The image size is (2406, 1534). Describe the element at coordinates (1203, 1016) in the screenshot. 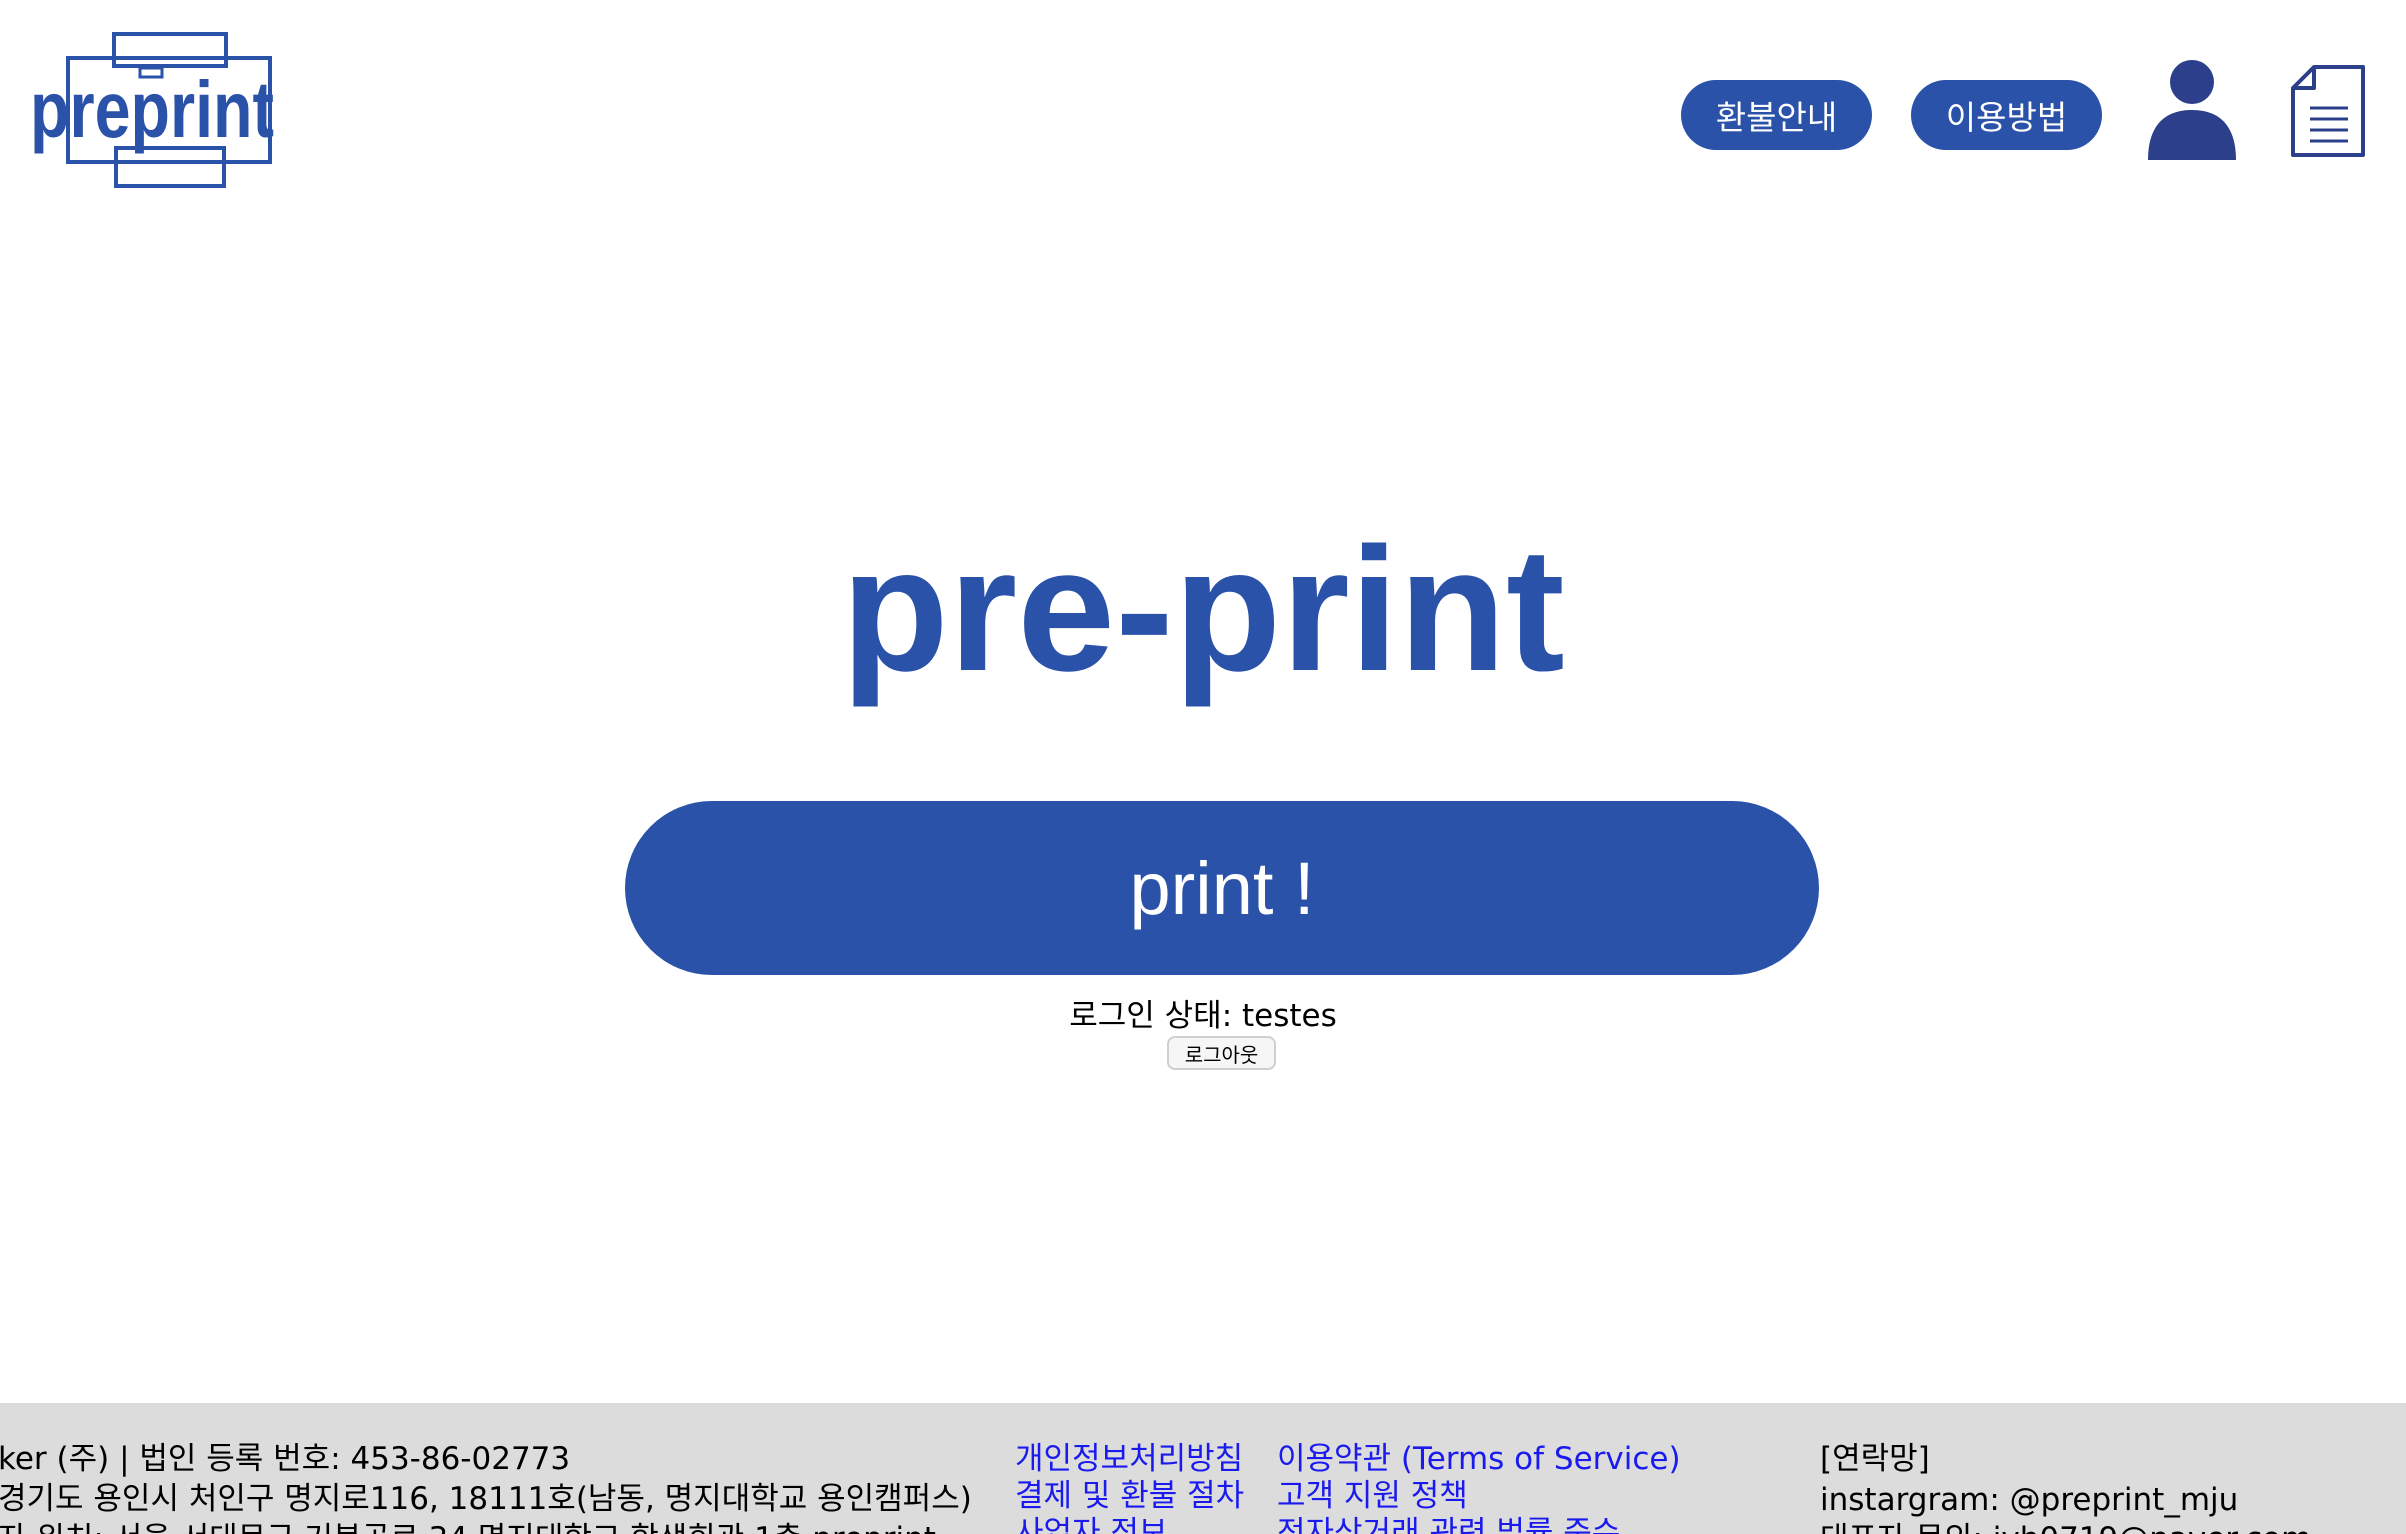

I see `login-status: 로그인 상태: testes` at that location.